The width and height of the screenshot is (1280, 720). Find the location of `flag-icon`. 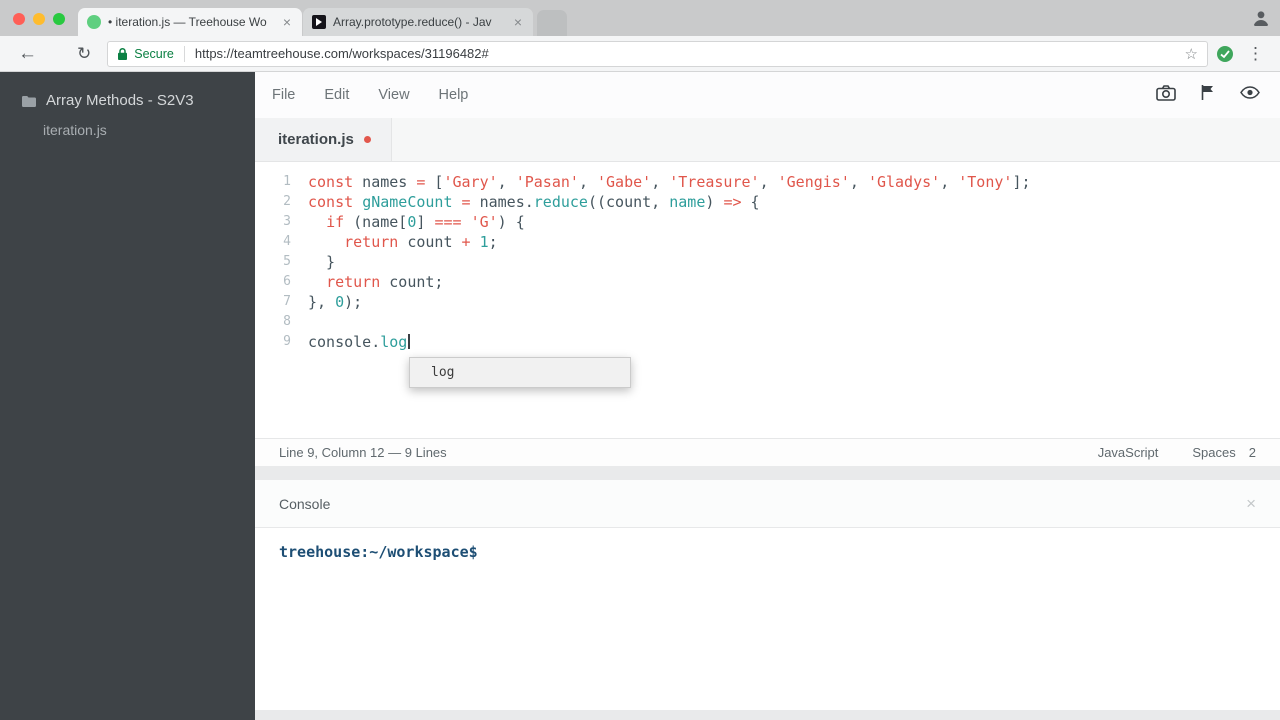

flag-icon is located at coordinates (1208, 95).